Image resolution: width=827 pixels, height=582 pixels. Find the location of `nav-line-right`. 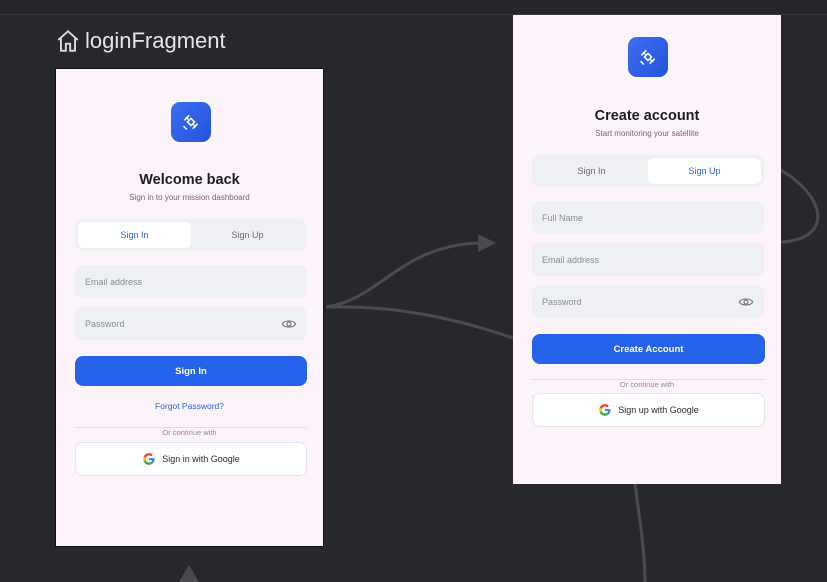

nav-line-right is located at coordinates (800, 206).